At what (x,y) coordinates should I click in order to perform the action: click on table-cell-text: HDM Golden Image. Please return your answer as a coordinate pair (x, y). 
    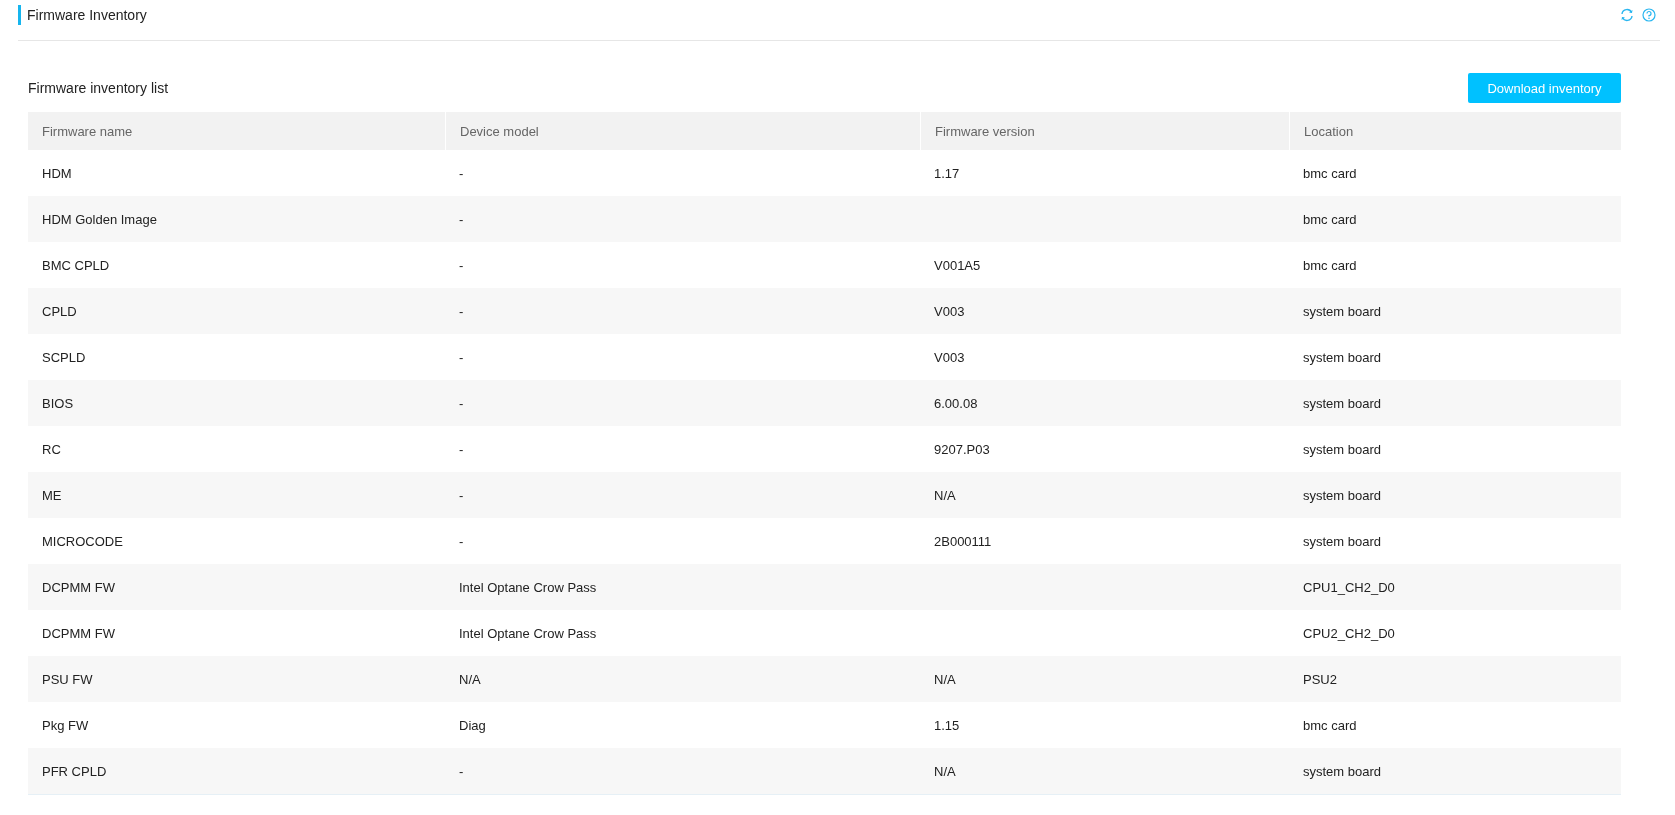
    Looking at the image, I should click on (99, 219).